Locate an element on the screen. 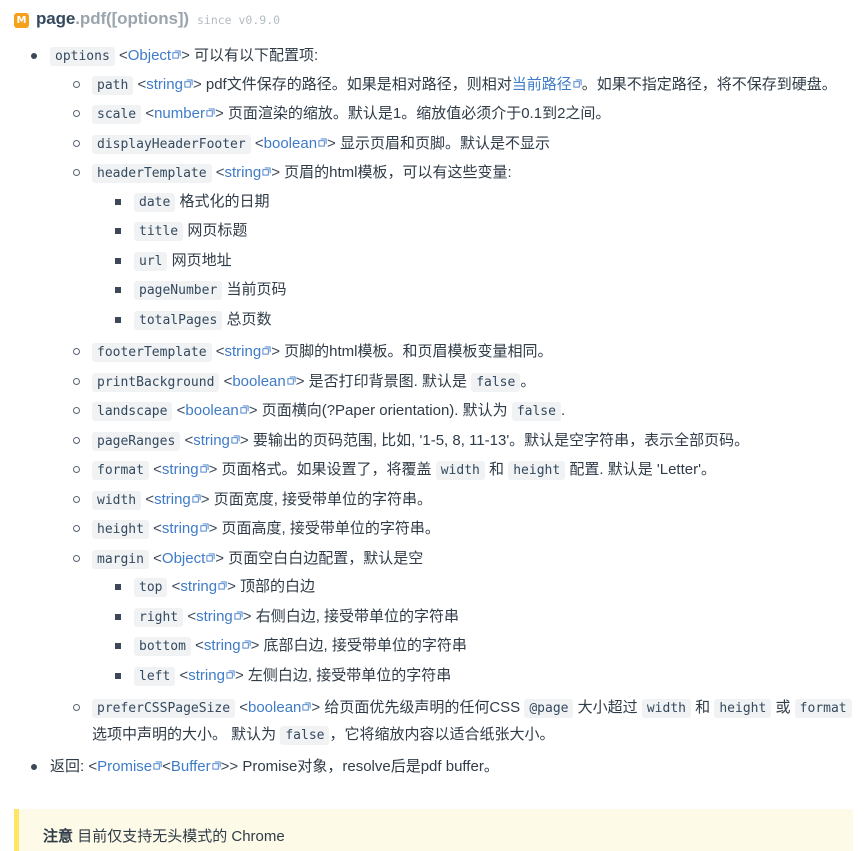  date-desc: 格式化的日期 is located at coordinates (224, 201).